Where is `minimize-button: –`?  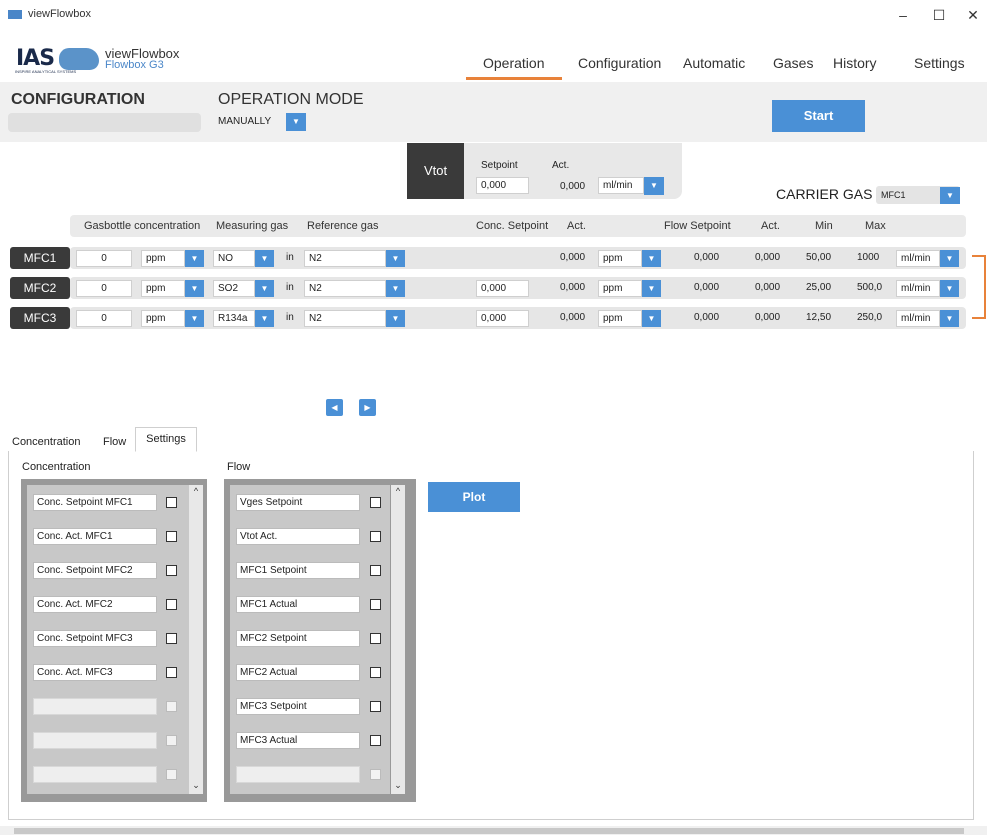 minimize-button: – is located at coordinates (903, 15).